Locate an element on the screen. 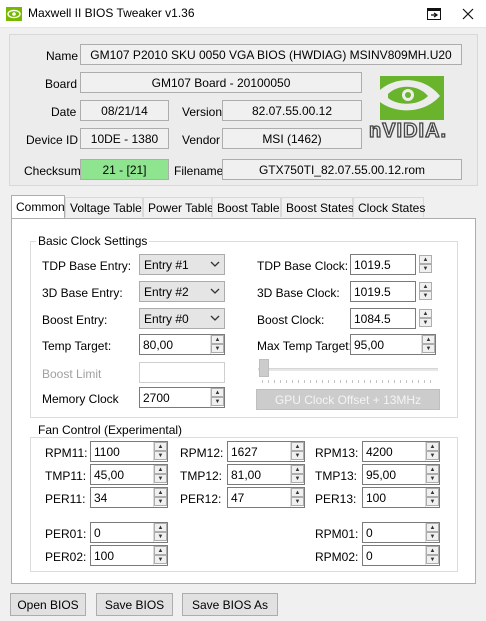  per13-input: 100 ▲ ▼ is located at coordinates (401, 497).